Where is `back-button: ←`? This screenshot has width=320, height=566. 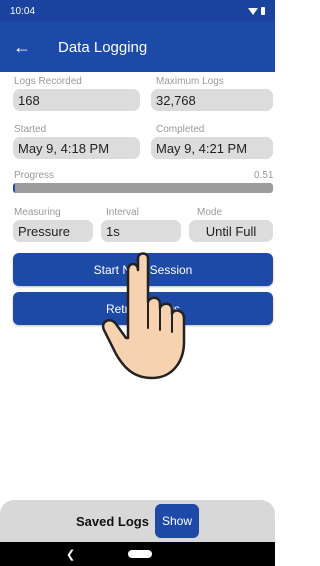 back-button: ← is located at coordinates (22, 47).